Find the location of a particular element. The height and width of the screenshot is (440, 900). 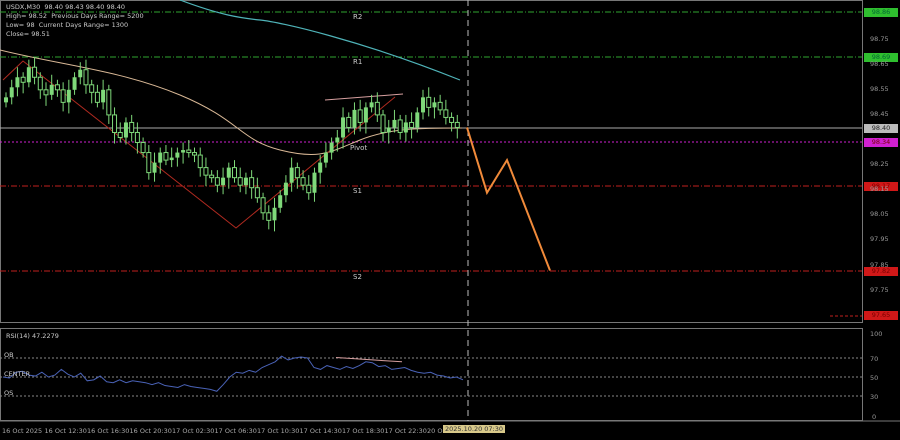

price-axis-tick: 98.75 is located at coordinates (879, 38).